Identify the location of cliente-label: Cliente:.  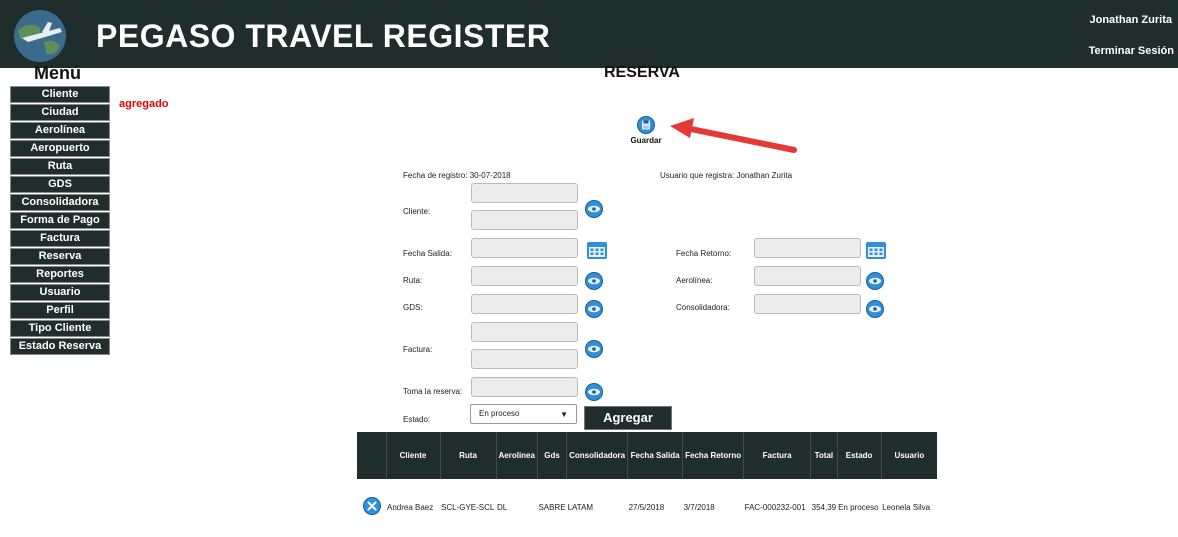
(417, 211).